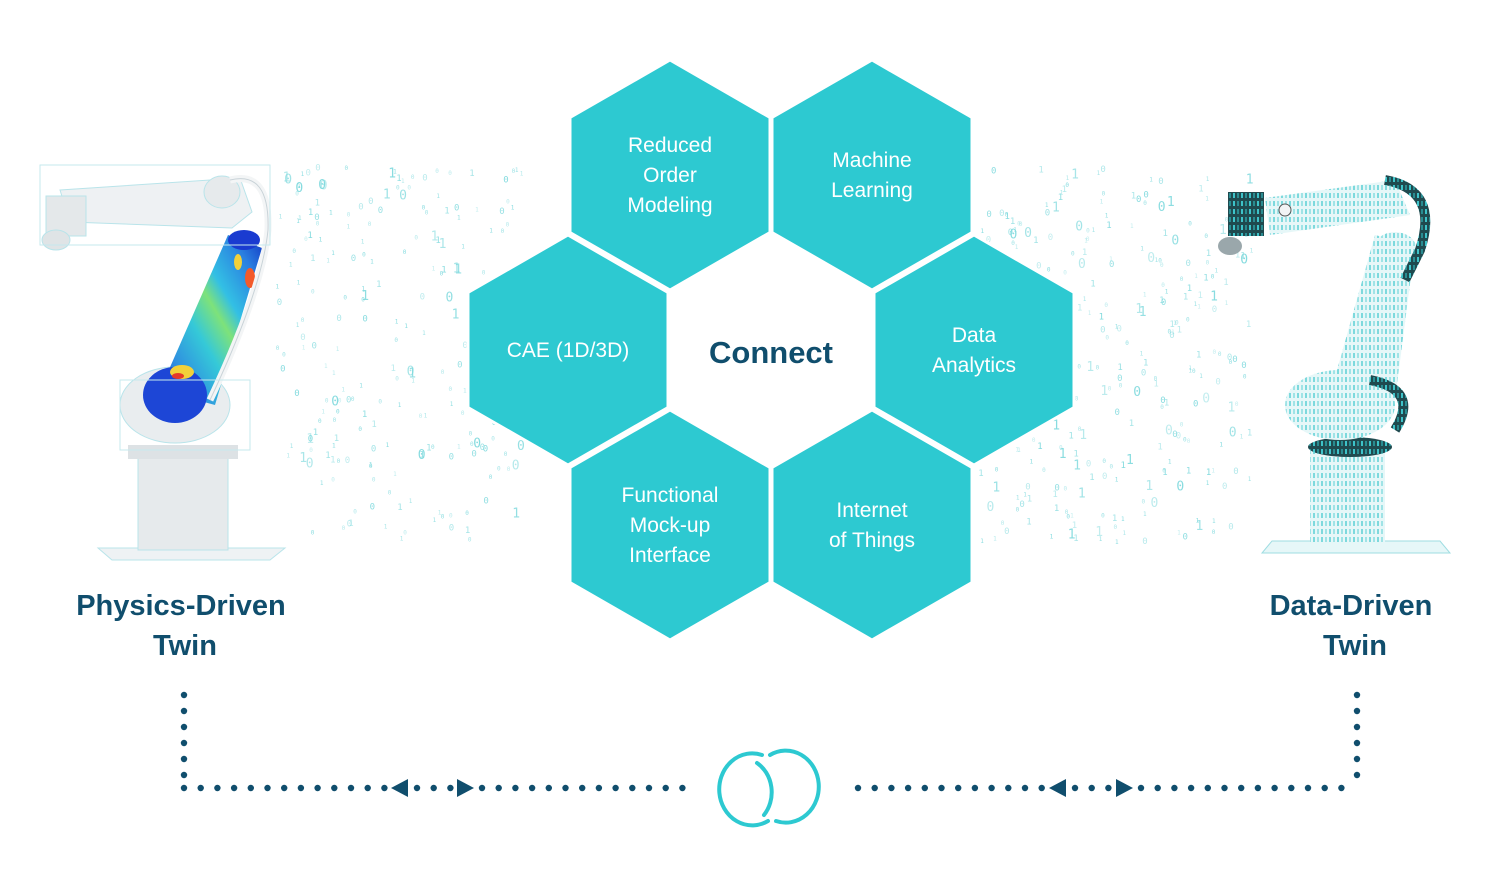 This screenshot has width=1500, height=876. Describe the element at coordinates (769, 788) in the screenshot. I see `interlocking-rings-icon` at that location.